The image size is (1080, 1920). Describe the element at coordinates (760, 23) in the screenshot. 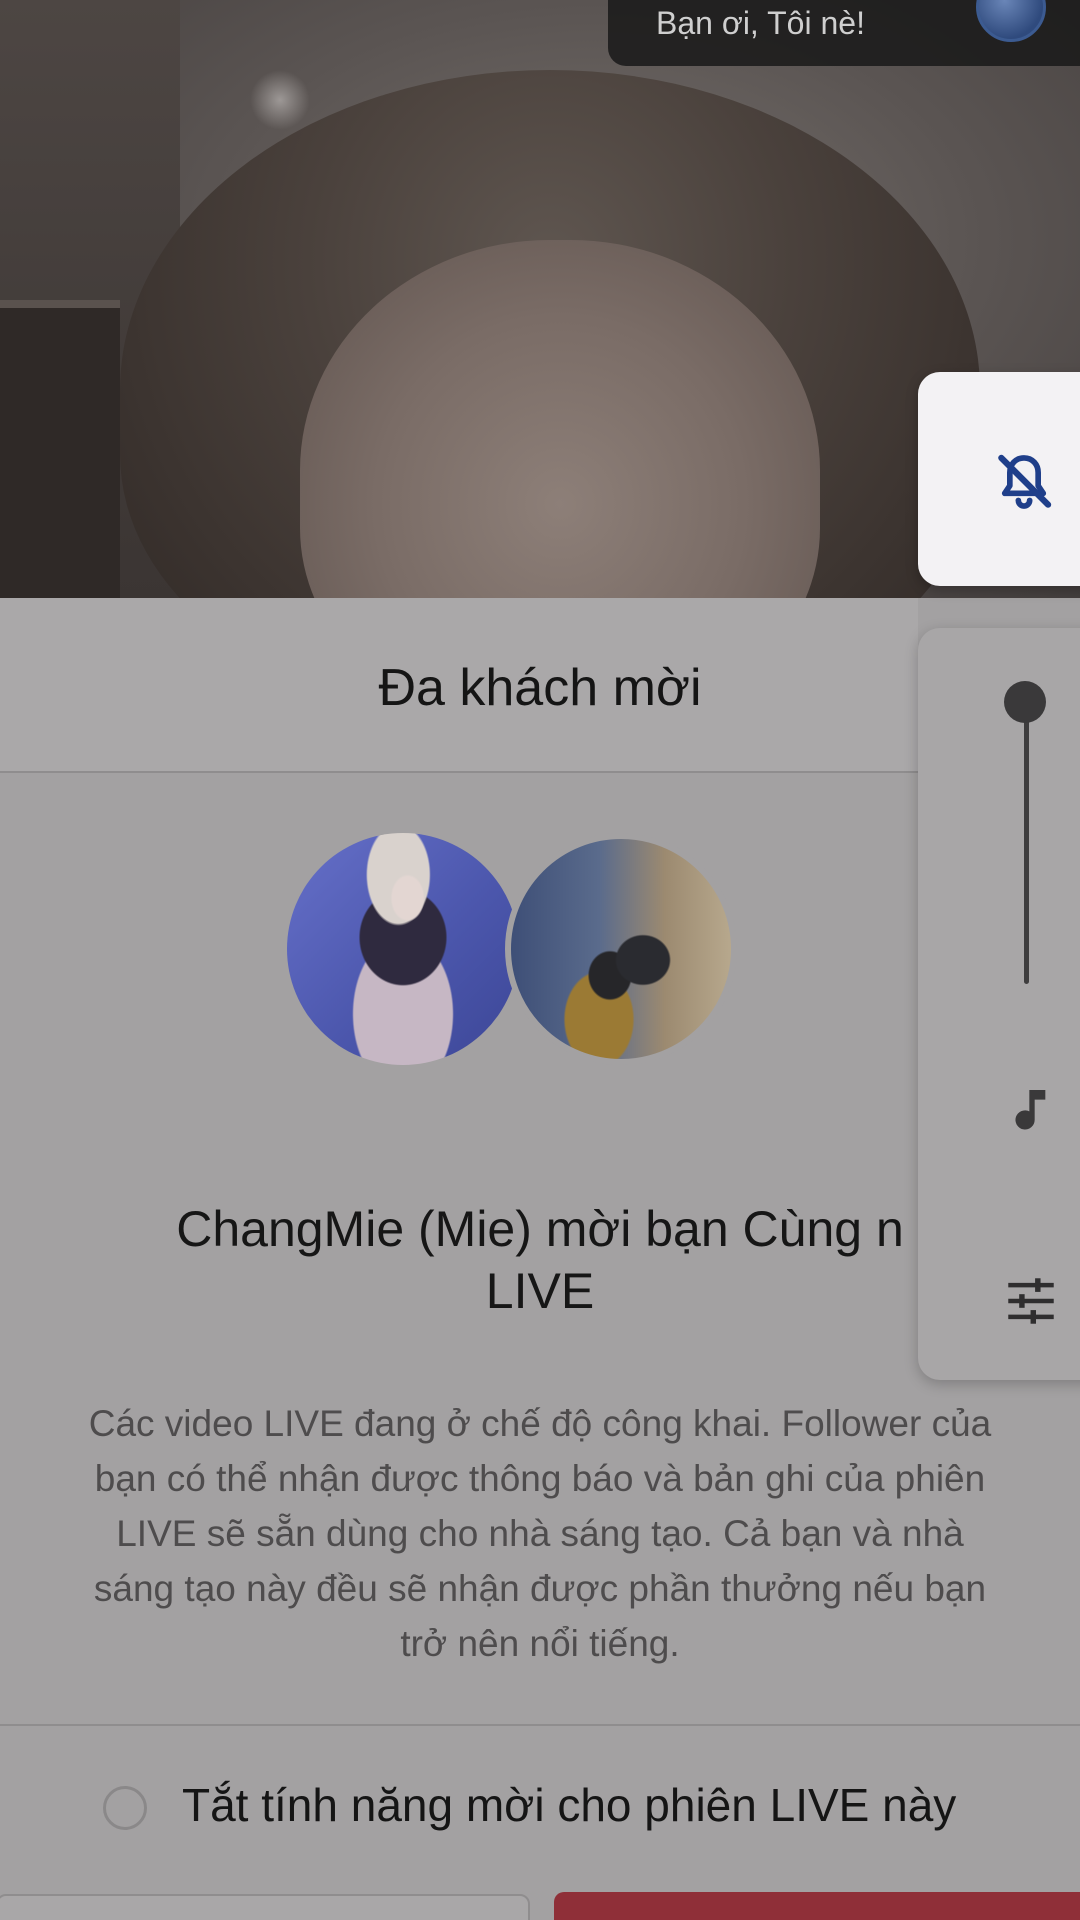

I see `toast-text: Bạn ơi, Tôi nè!` at that location.